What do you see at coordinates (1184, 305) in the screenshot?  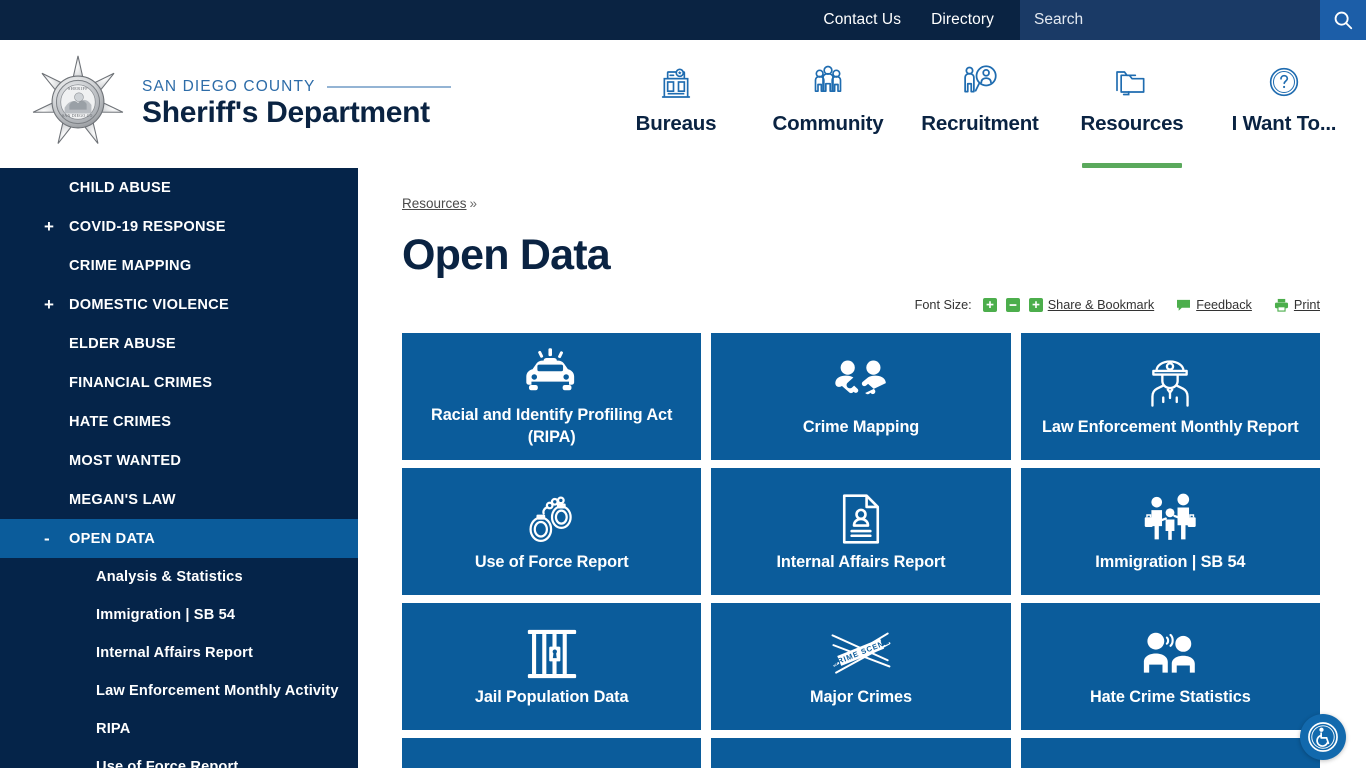 I see `speech-bubble-icon` at bounding box center [1184, 305].